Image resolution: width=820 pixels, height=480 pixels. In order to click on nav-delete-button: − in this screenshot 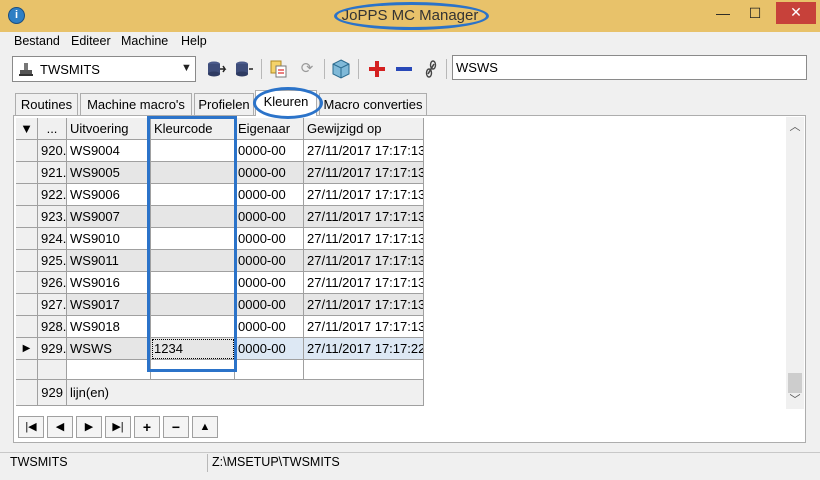, I will do `click(176, 427)`.